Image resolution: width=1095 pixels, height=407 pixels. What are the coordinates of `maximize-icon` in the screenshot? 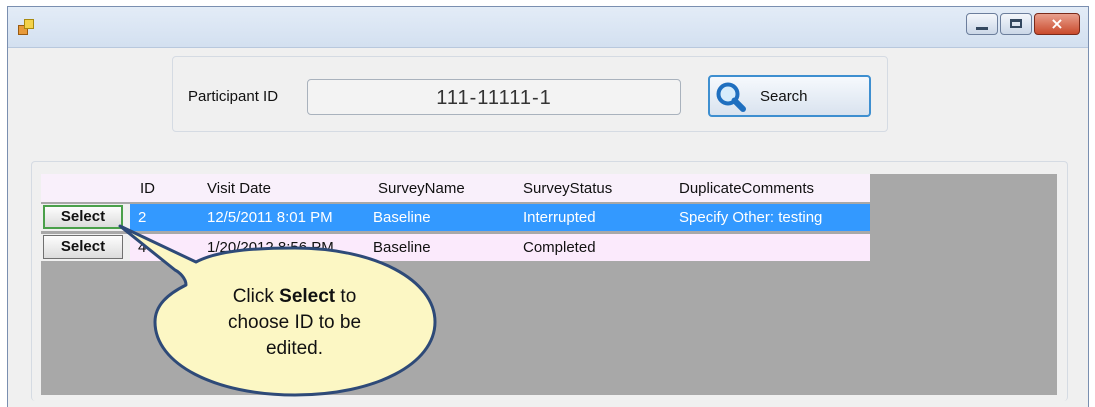 It's located at (1016, 23).